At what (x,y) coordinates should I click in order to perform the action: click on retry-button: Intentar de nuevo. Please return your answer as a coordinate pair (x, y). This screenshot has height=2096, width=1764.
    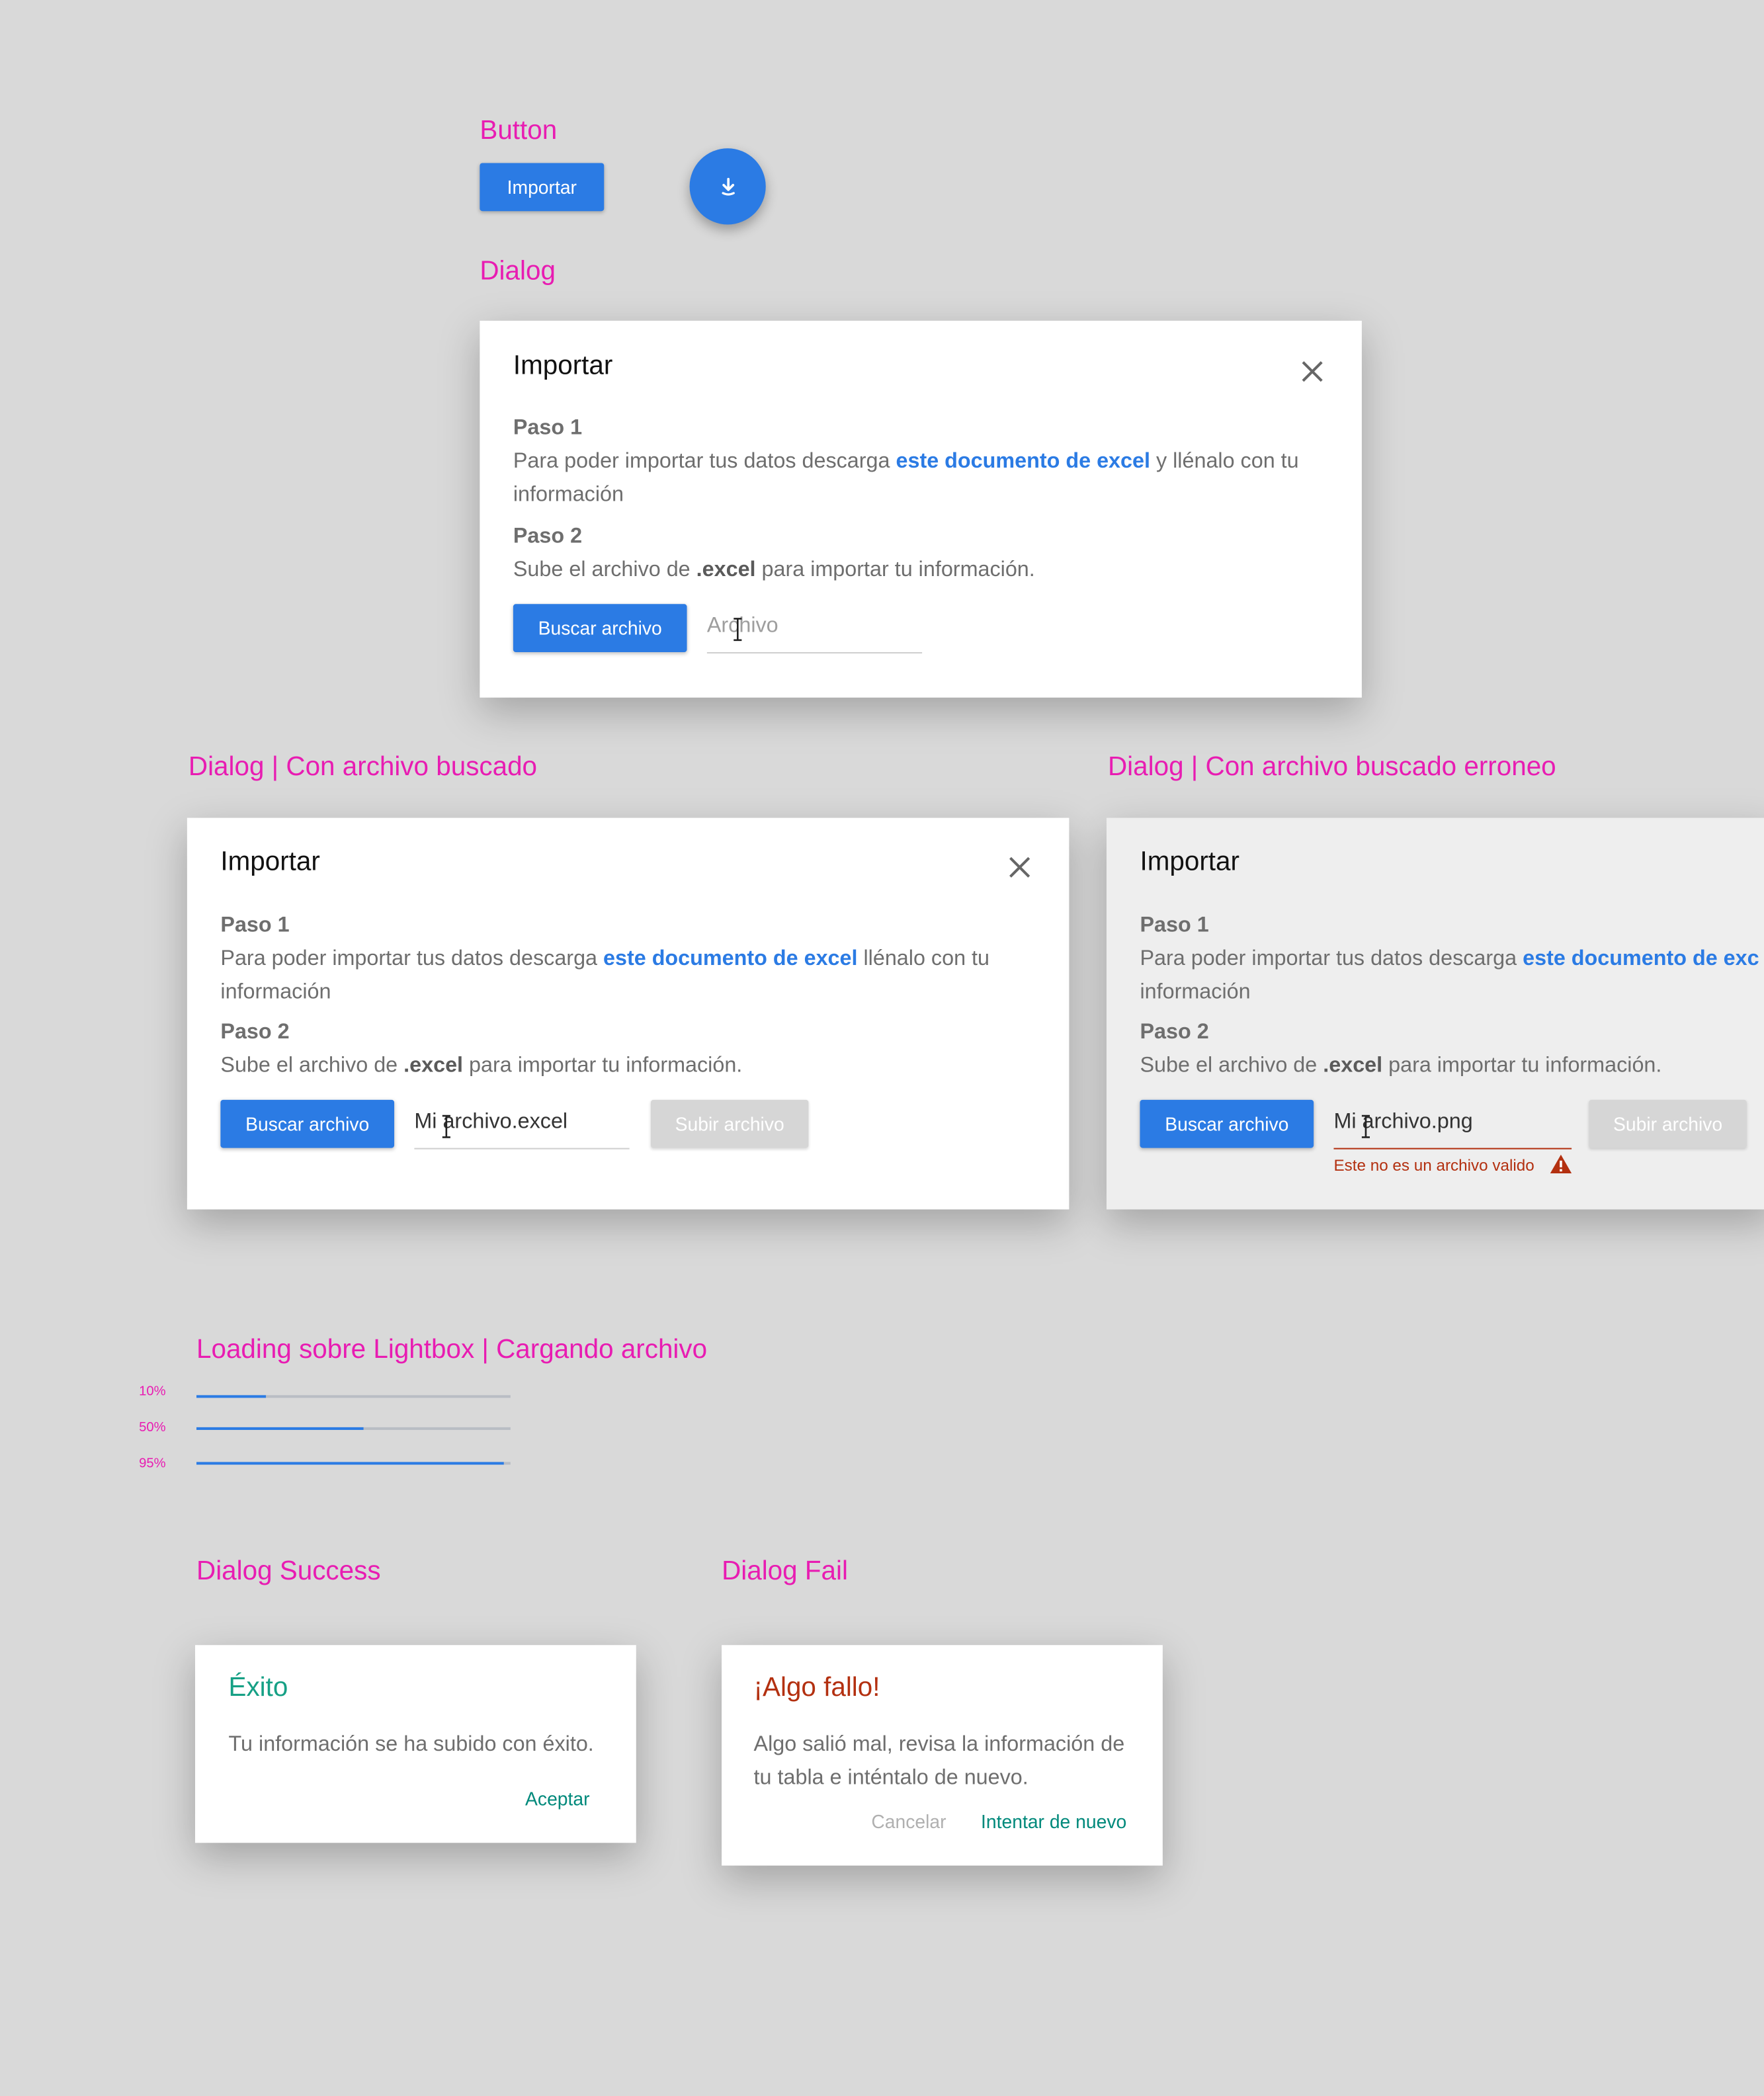
    Looking at the image, I should click on (1053, 1822).